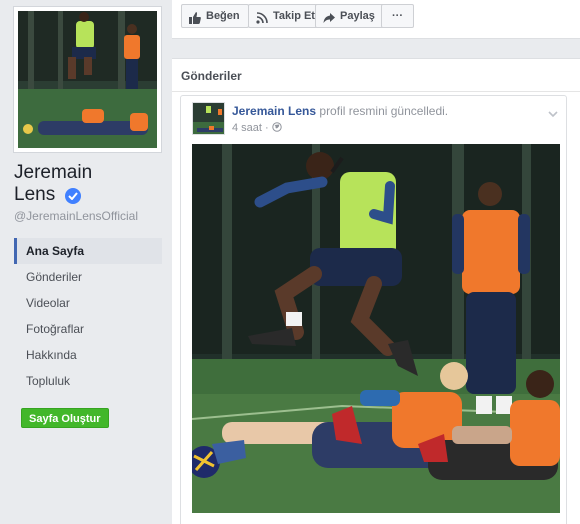  What do you see at coordinates (376, 91) in the screenshot?
I see `divider` at bounding box center [376, 91].